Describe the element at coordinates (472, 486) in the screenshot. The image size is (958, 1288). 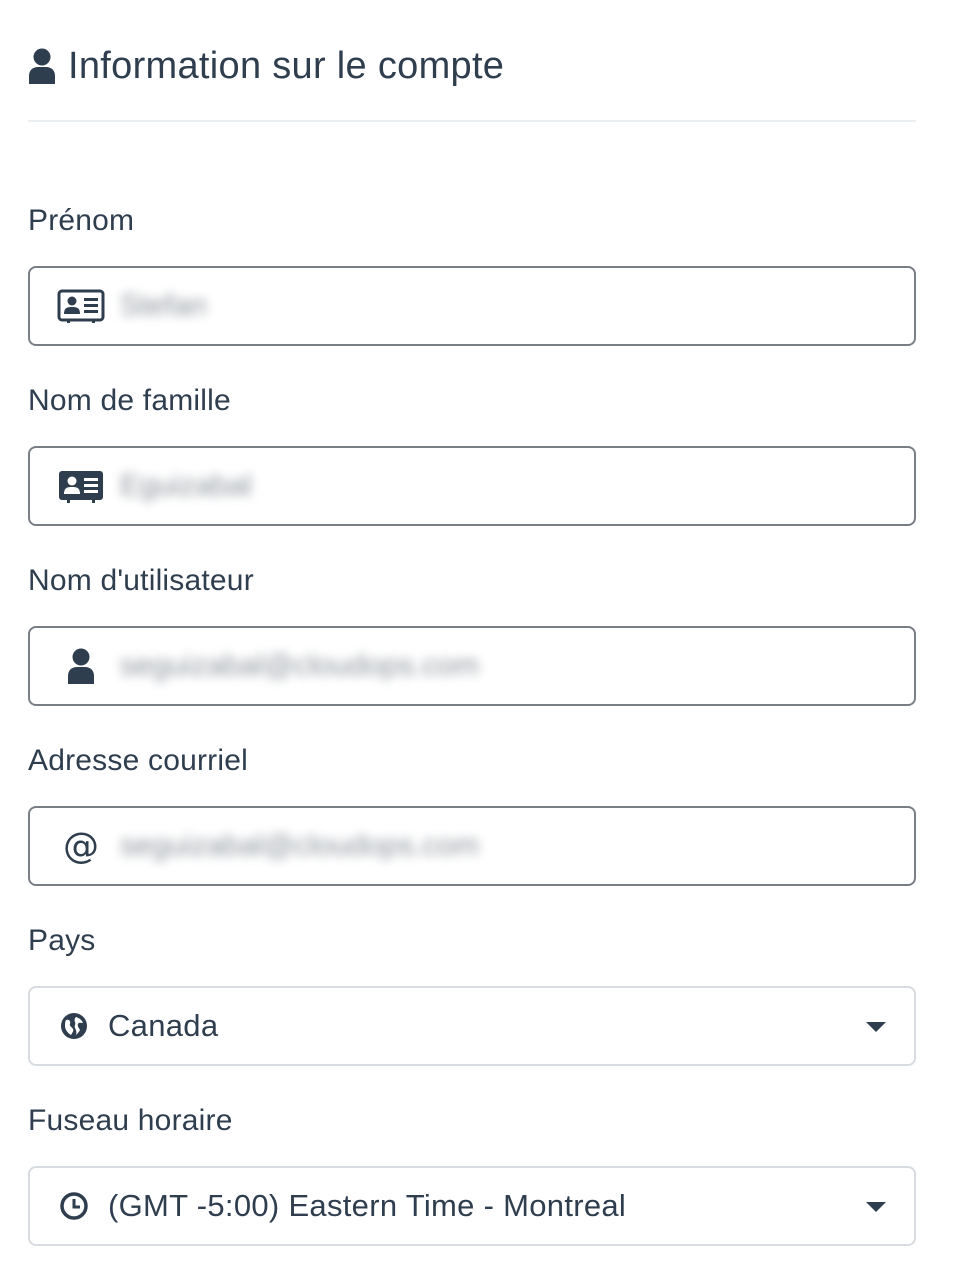
I see `last-name-field: Eguizabal` at that location.